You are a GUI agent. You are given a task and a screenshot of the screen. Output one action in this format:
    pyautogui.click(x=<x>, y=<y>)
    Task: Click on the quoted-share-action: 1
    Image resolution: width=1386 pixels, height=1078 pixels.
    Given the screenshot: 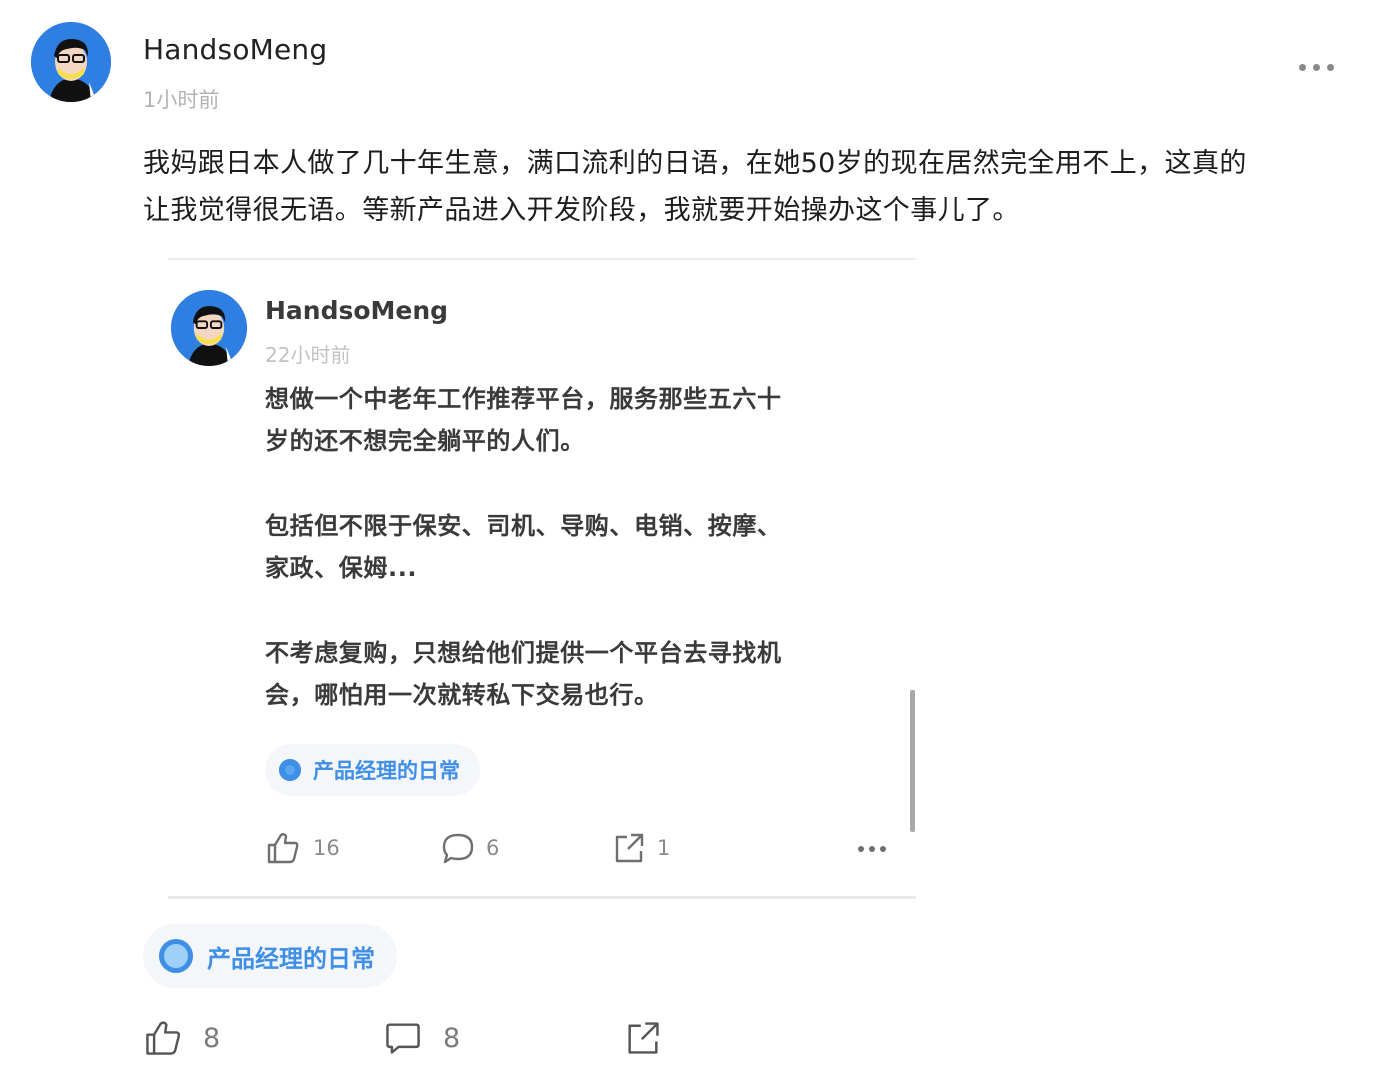 What is the action you would take?
    pyautogui.click(x=640, y=848)
    